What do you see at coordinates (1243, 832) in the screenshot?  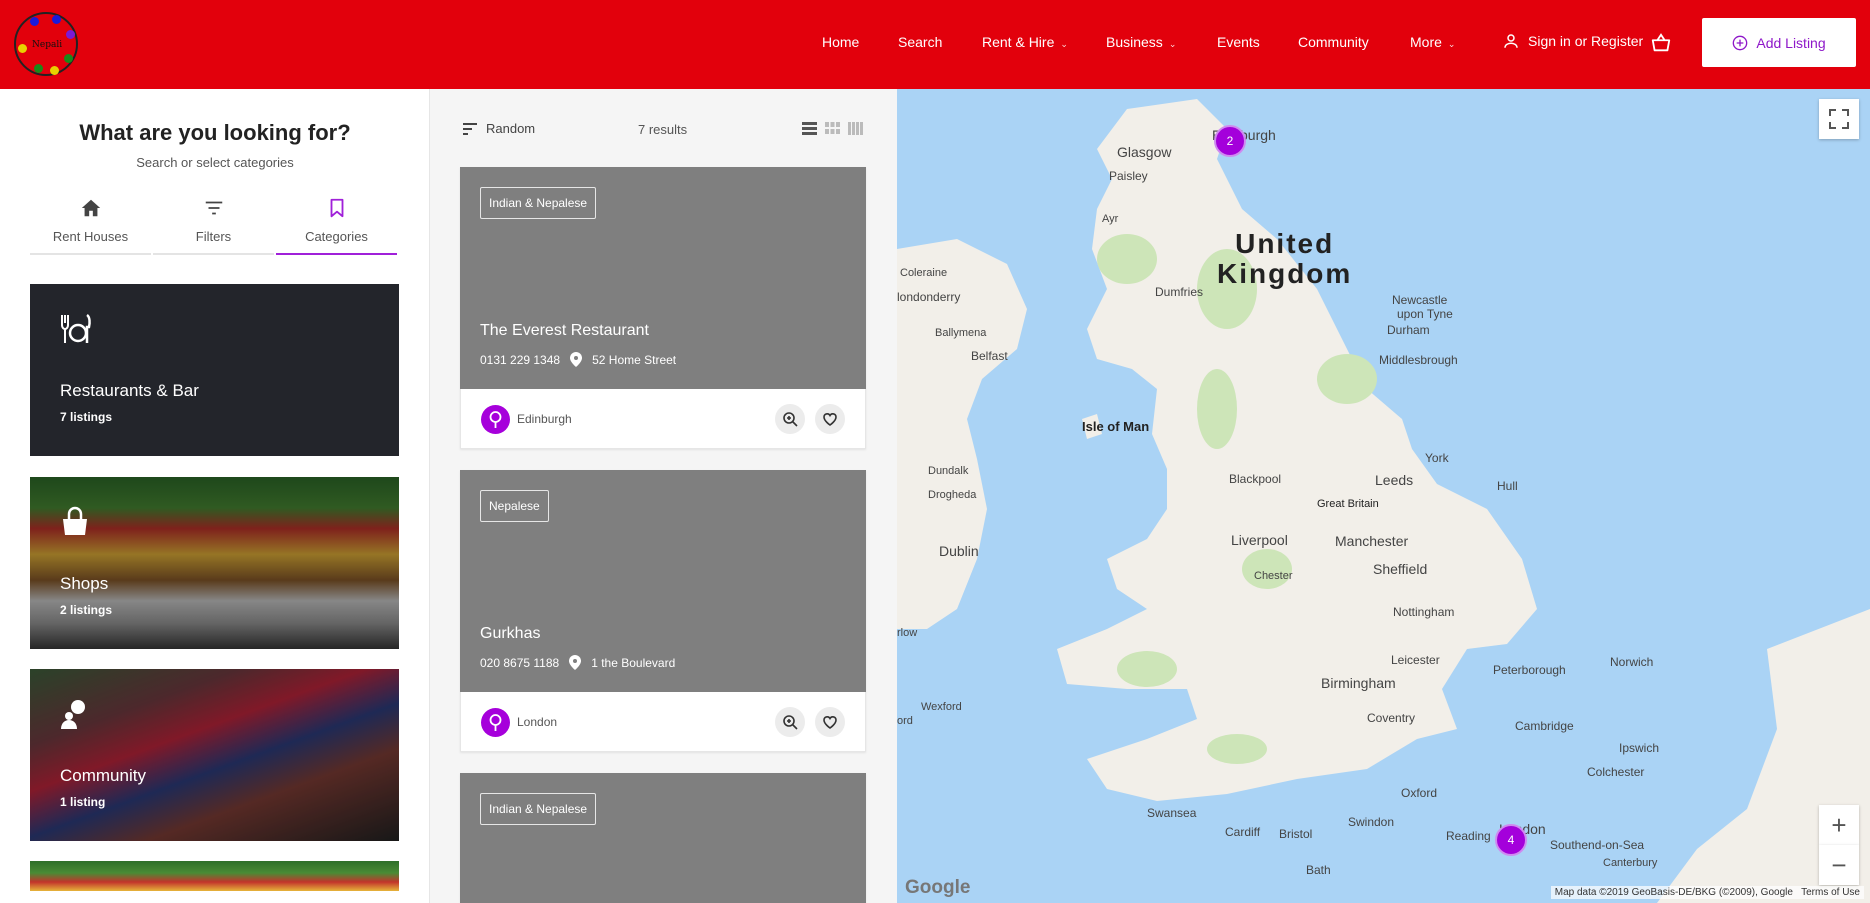 I see `map-place: Cardiff` at bounding box center [1243, 832].